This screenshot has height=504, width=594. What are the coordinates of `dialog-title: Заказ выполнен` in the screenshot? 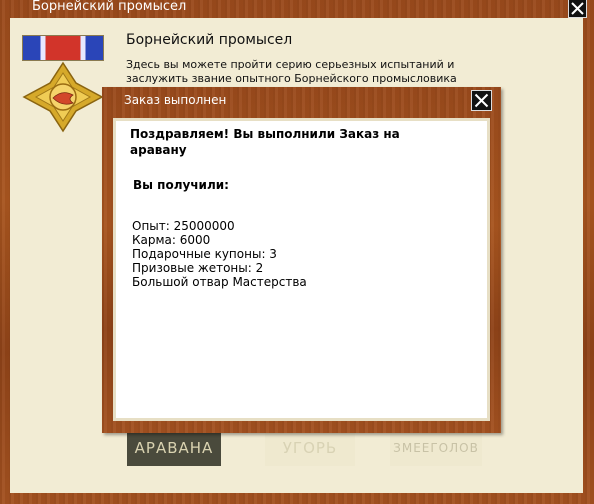 It's located at (175, 100).